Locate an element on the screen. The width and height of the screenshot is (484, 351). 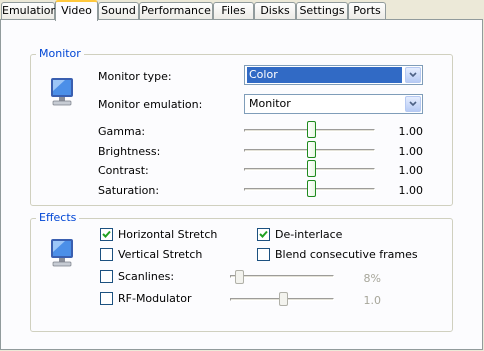
tab-label: Video is located at coordinates (76, 10).